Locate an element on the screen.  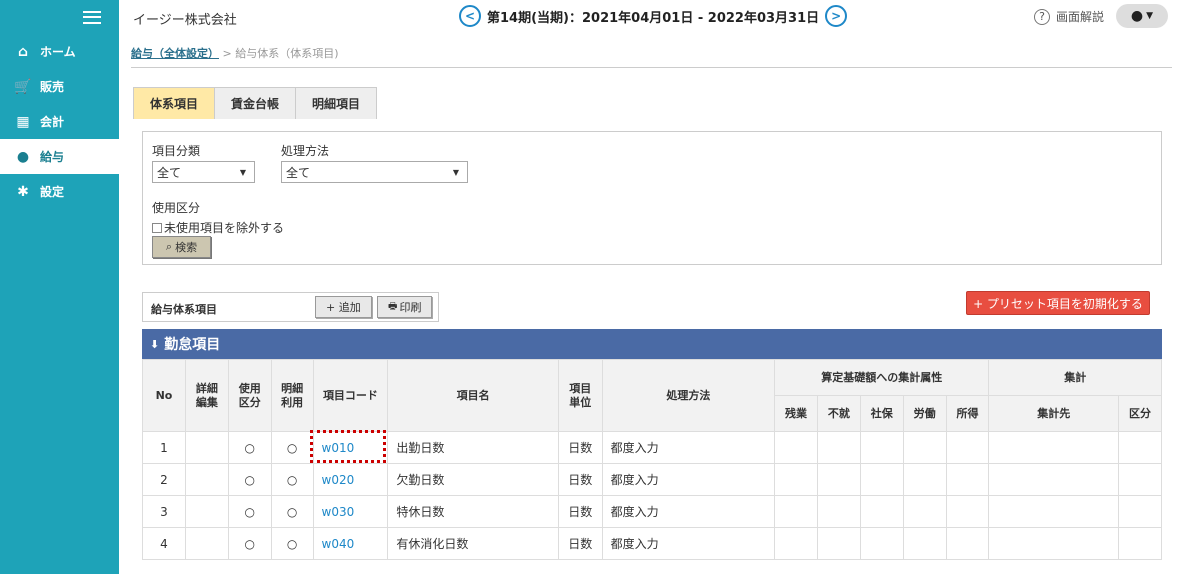
tab-wage-ledger: 賃金台帳 is located at coordinates (256, 103).